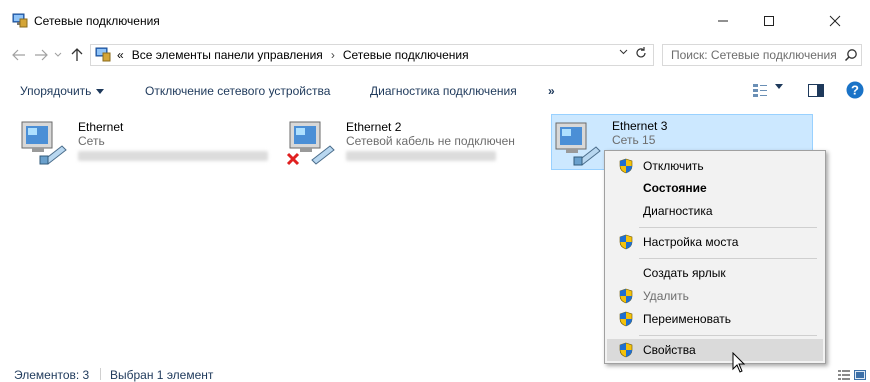 The width and height of the screenshot is (870, 382). What do you see at coordinates (435, 374) in the screenshot?
I see `status-bar: Элементов: 3 Выбран 1 элемент` at bounding box center [435, 374].